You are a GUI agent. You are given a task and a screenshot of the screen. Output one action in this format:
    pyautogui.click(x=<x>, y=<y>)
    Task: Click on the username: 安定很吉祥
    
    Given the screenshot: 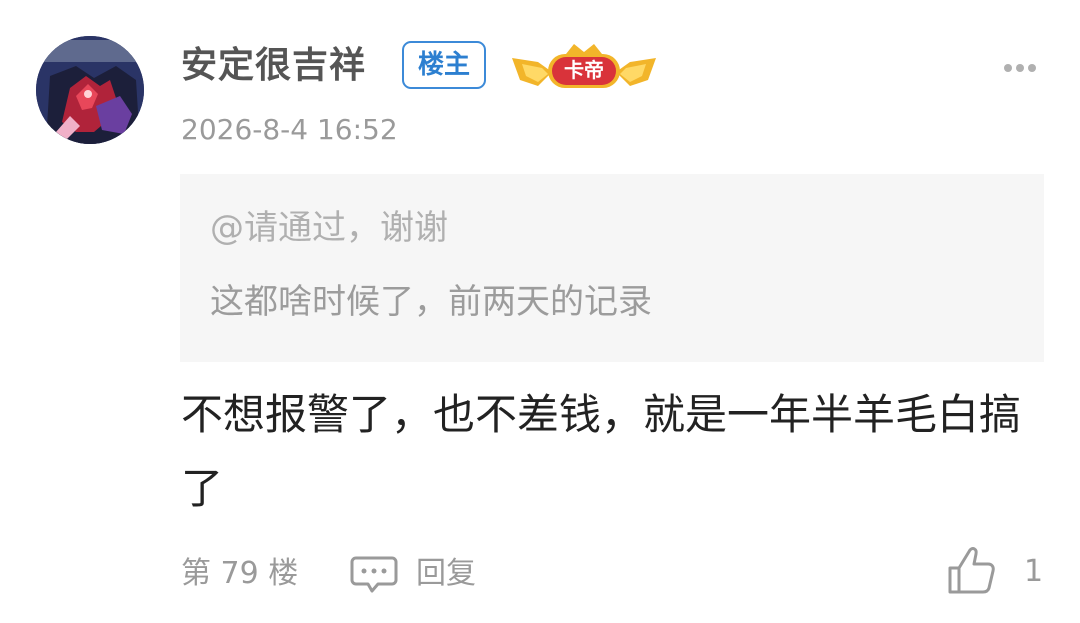 What is the action you would take?
    pyautogui.click(x=273, y=66)
    